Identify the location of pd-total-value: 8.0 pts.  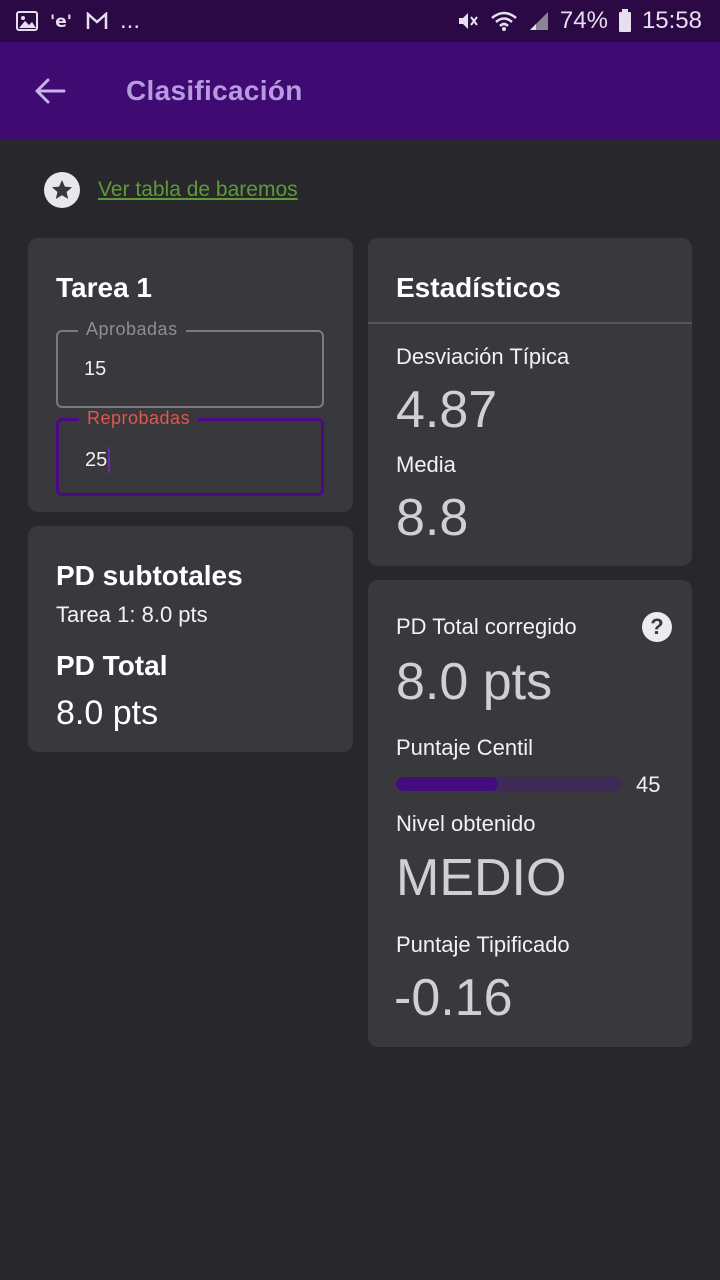
(107, 713).